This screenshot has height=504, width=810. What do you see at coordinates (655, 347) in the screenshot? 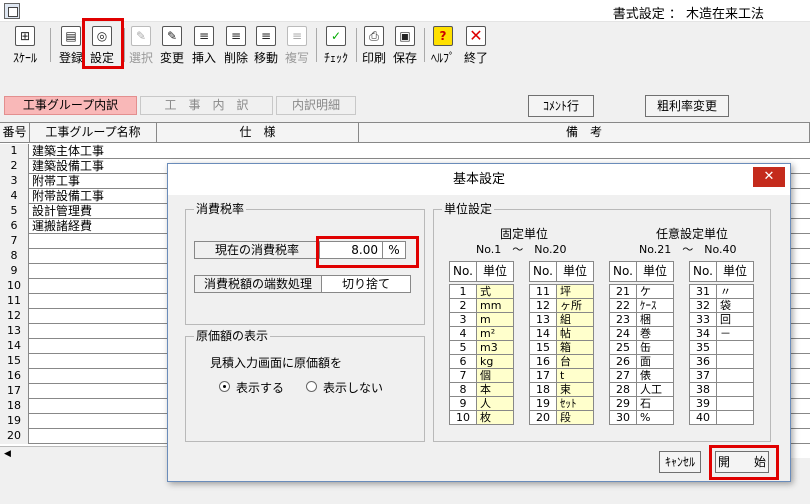
I see `unit-value: 缶` at bounding box center [655, 347].